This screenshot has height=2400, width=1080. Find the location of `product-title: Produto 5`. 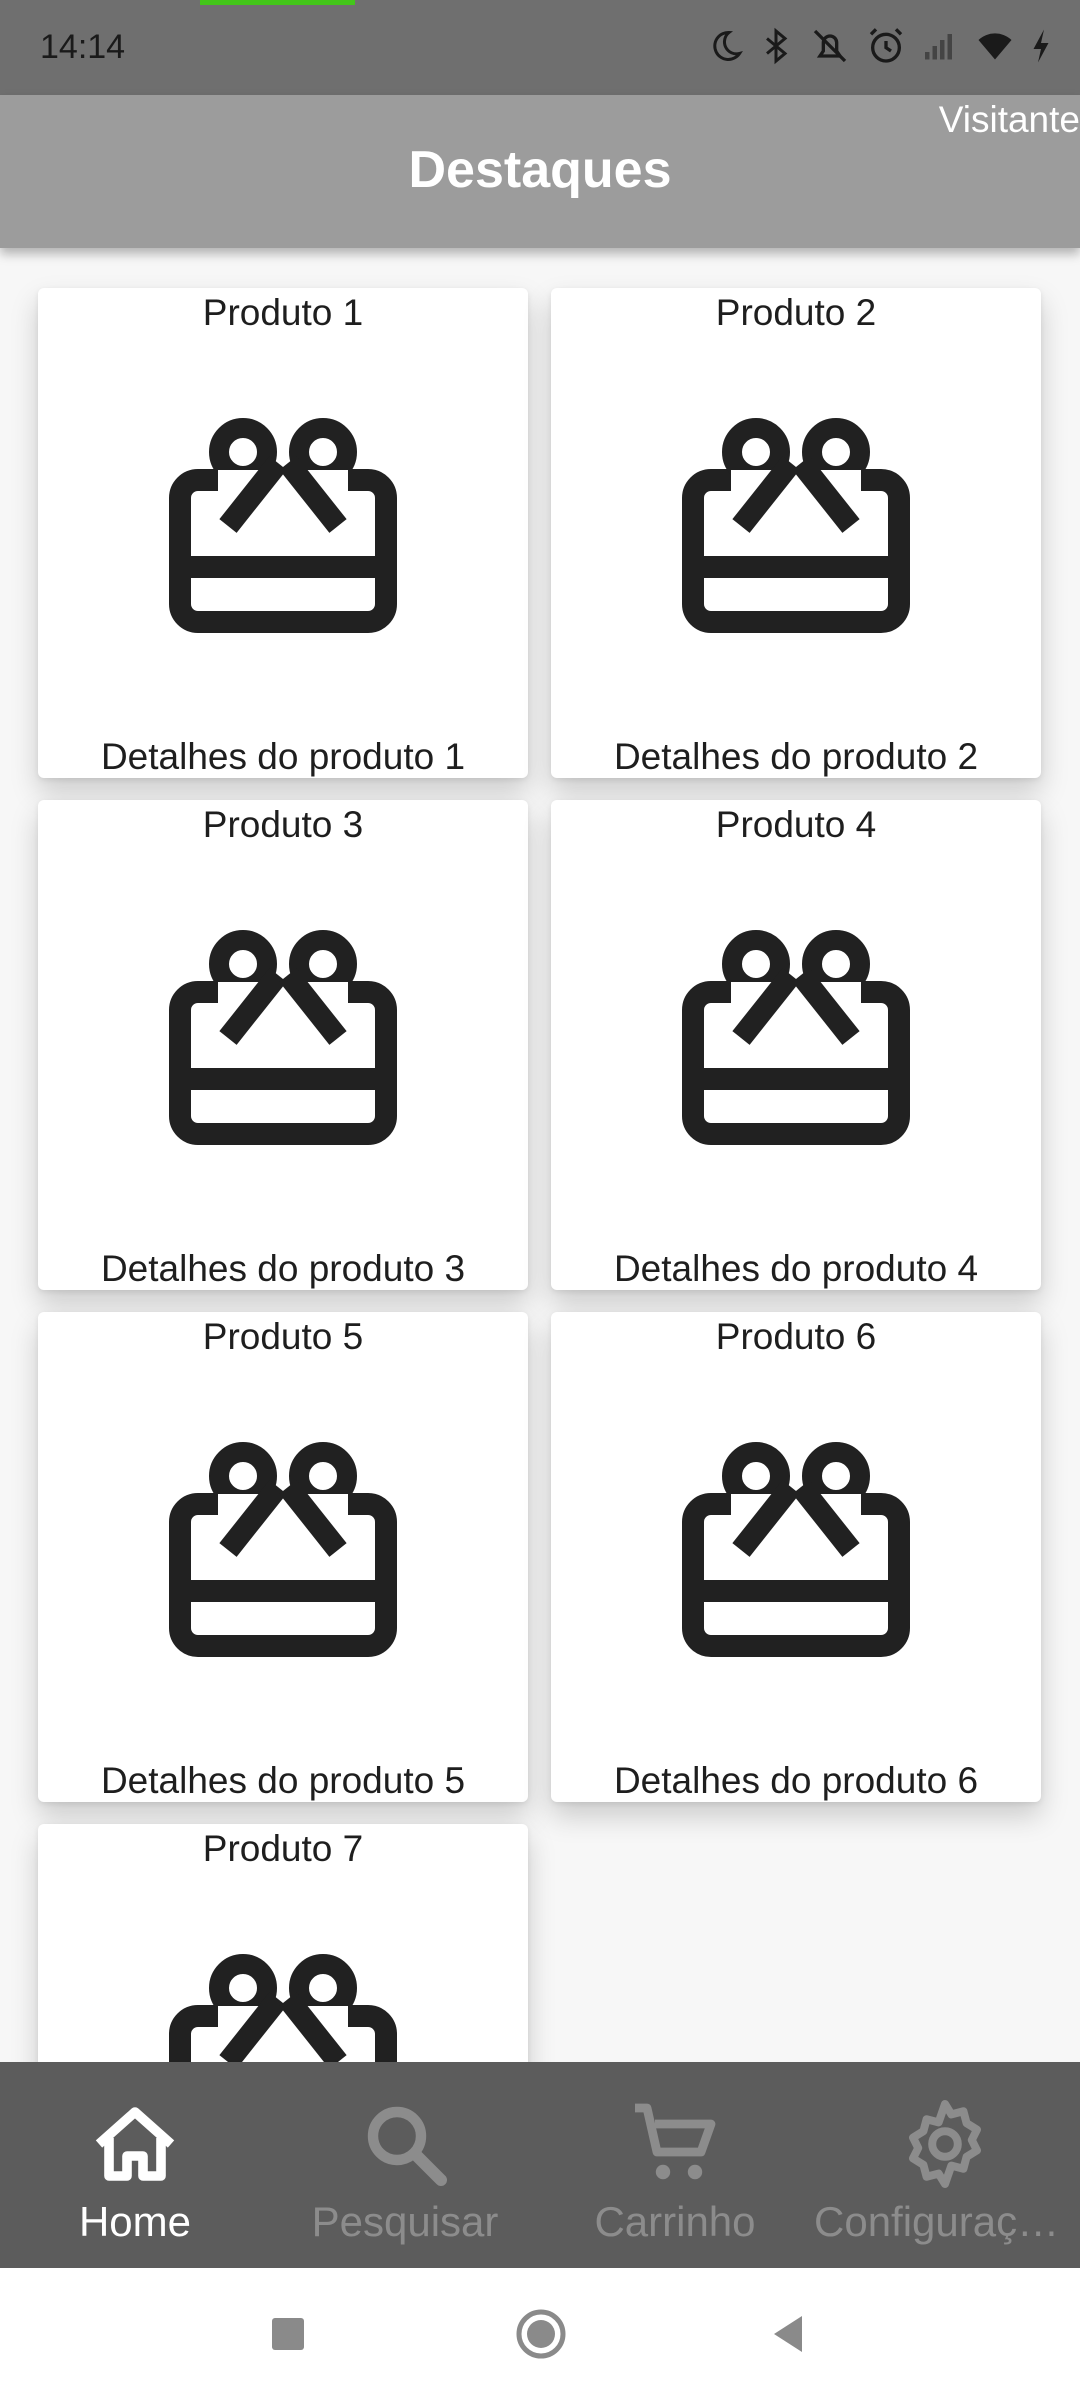

product-title: Produto 5 is located at coordinates (283, 1336).